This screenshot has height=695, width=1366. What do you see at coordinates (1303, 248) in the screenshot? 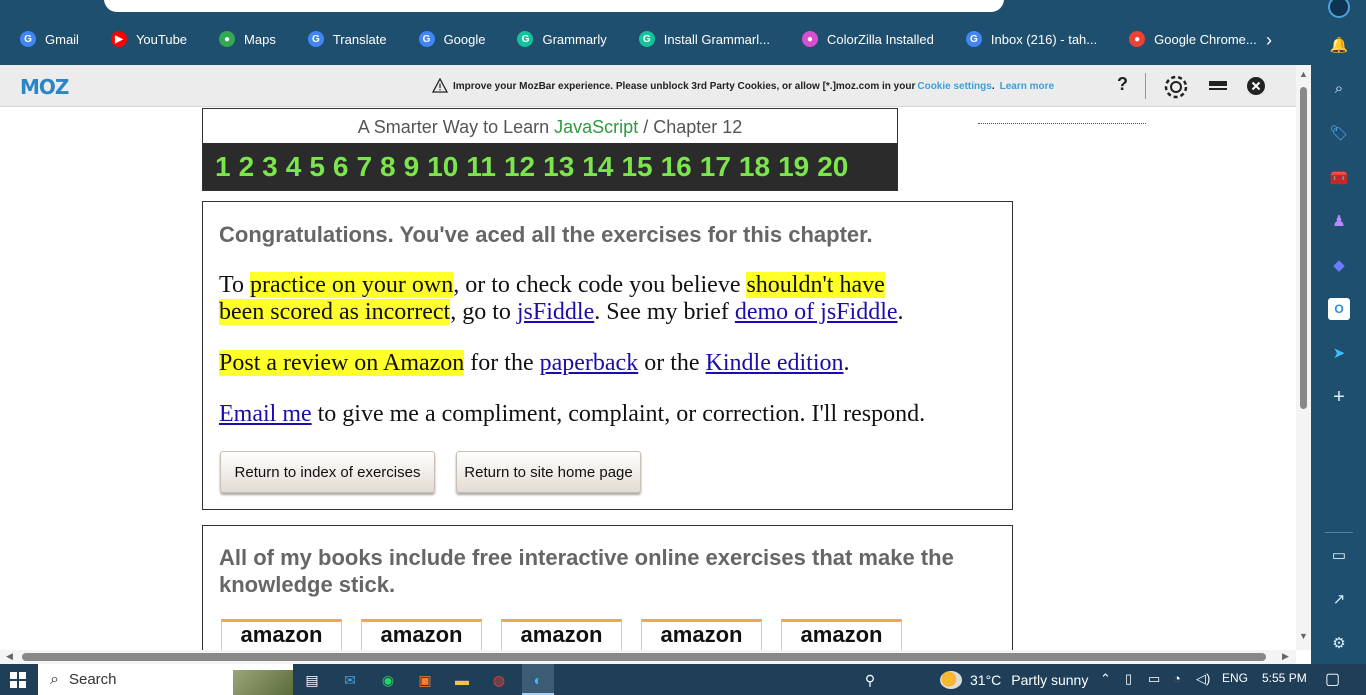
I see `vertical-scroll-thumb` at bounding box center [1303, 248].